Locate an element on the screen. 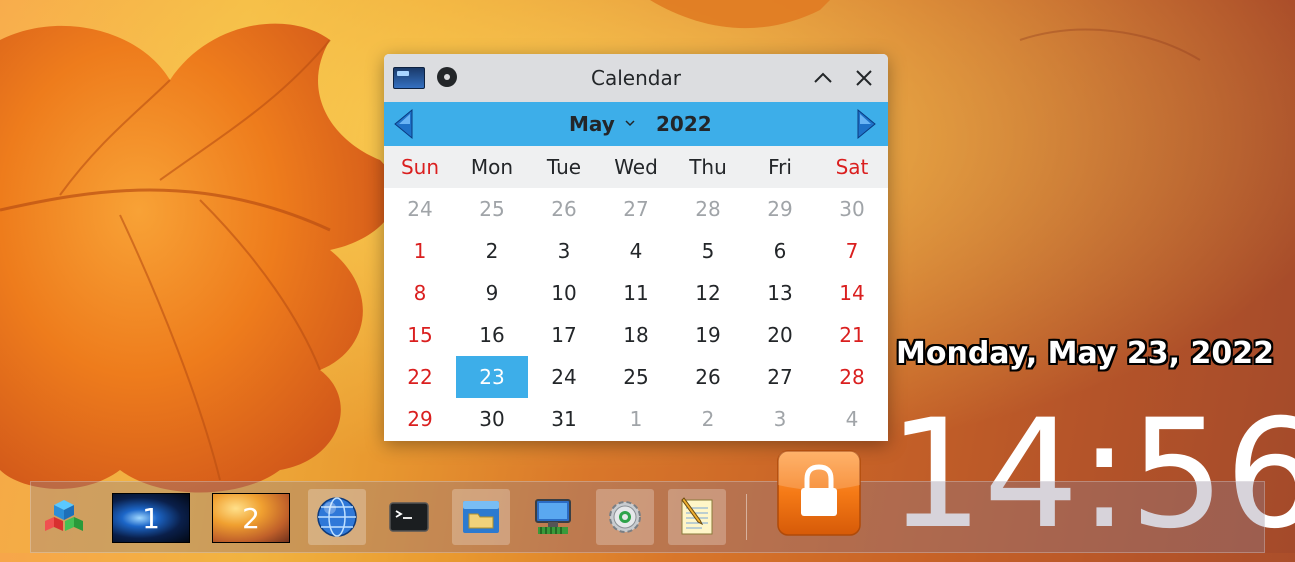 This screenshot has width=1295, height=562. settings-button is located at coordinates (625, 517).